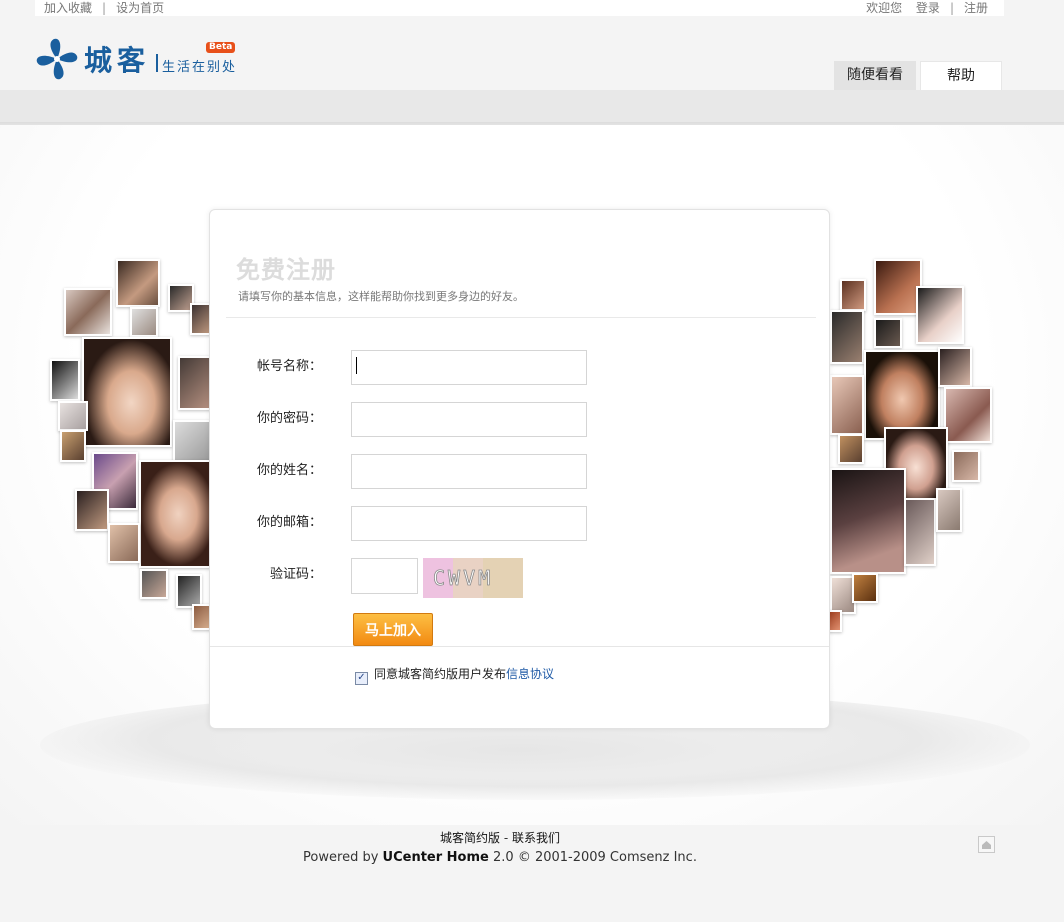 This screenshot has height=922, width=1064. I want to click on tab-help: 帮助, so click(961, 76).